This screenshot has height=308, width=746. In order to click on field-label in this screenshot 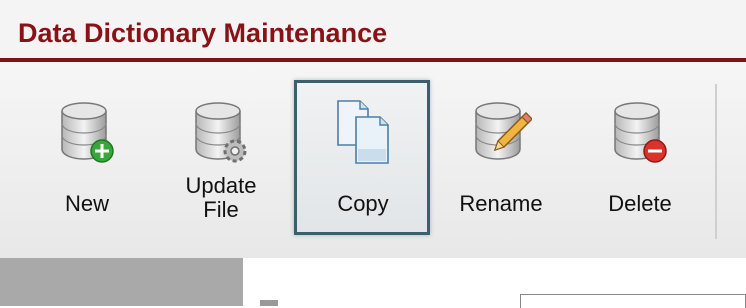, I will do `click(269, 303)`.